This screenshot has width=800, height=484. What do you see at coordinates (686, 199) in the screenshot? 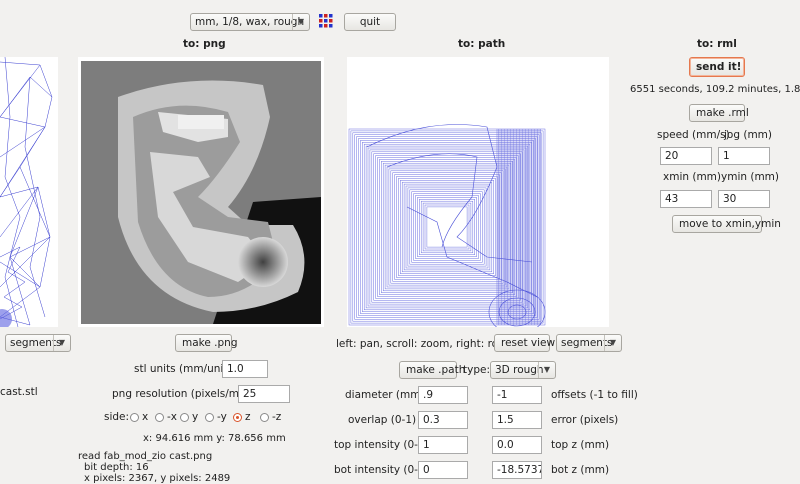
I see `xmin-field: 43` at bounding box center [686, 199].